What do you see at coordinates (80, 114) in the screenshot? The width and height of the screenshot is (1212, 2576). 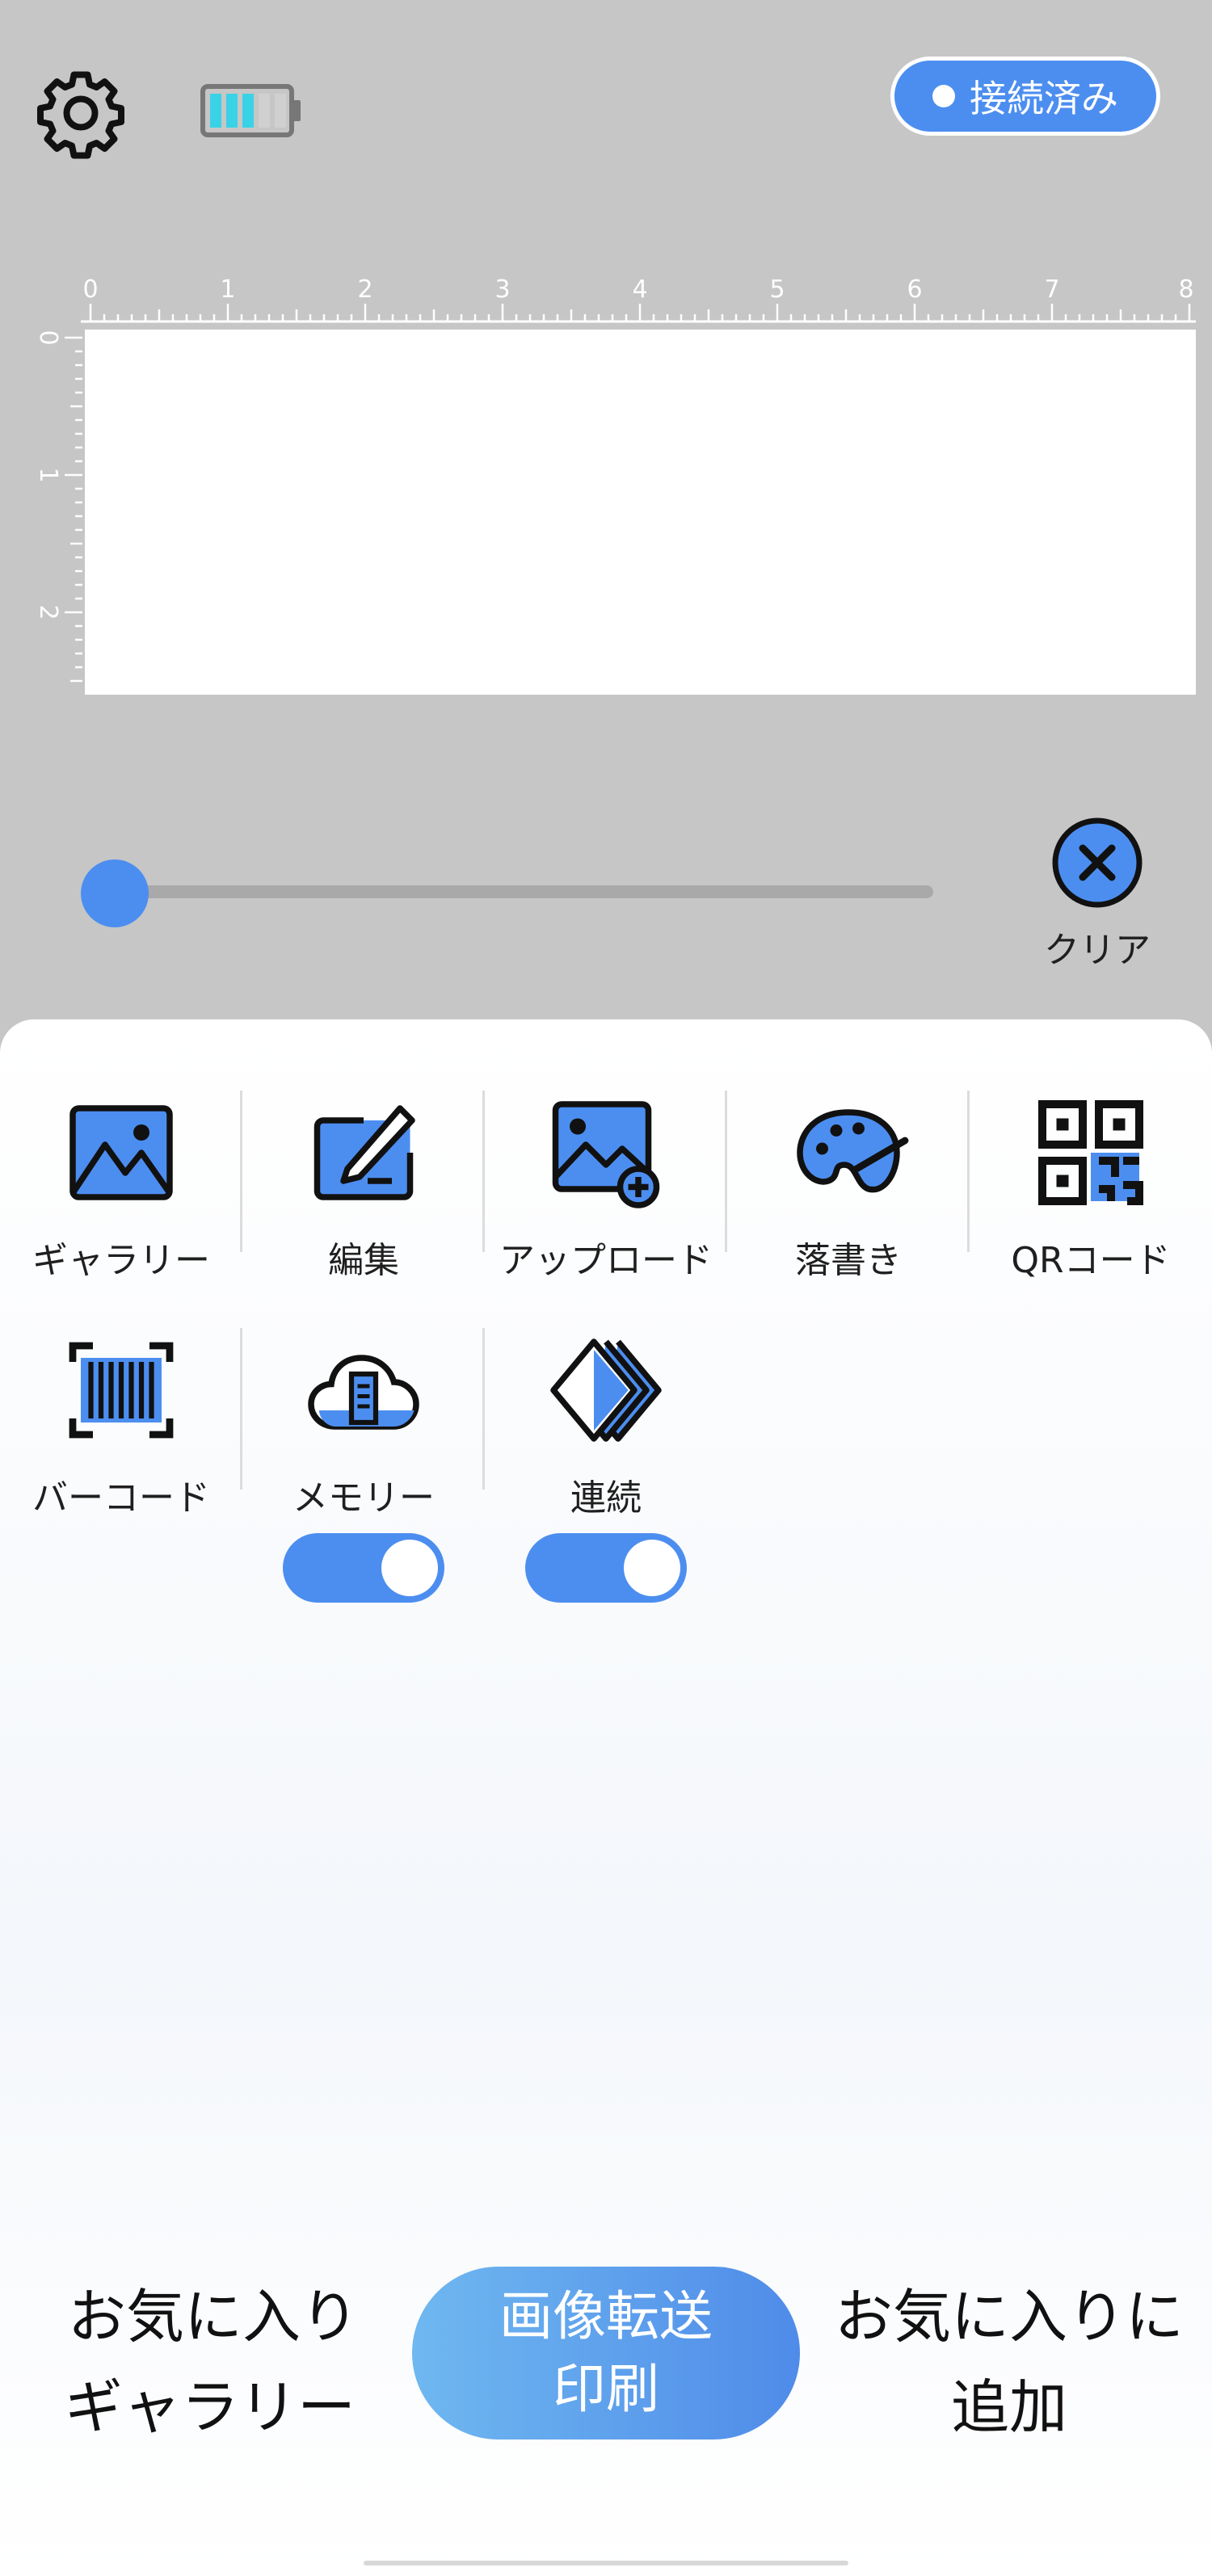 I see `gear-icon` at bounding box center [80, 114].